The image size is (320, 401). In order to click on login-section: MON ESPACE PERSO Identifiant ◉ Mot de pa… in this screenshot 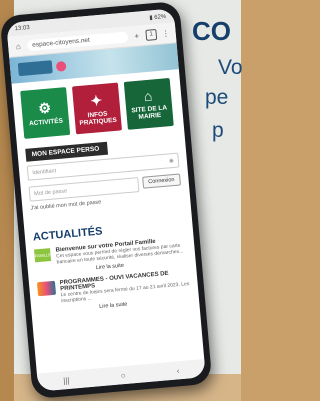, I will do `click(104, 173)`.